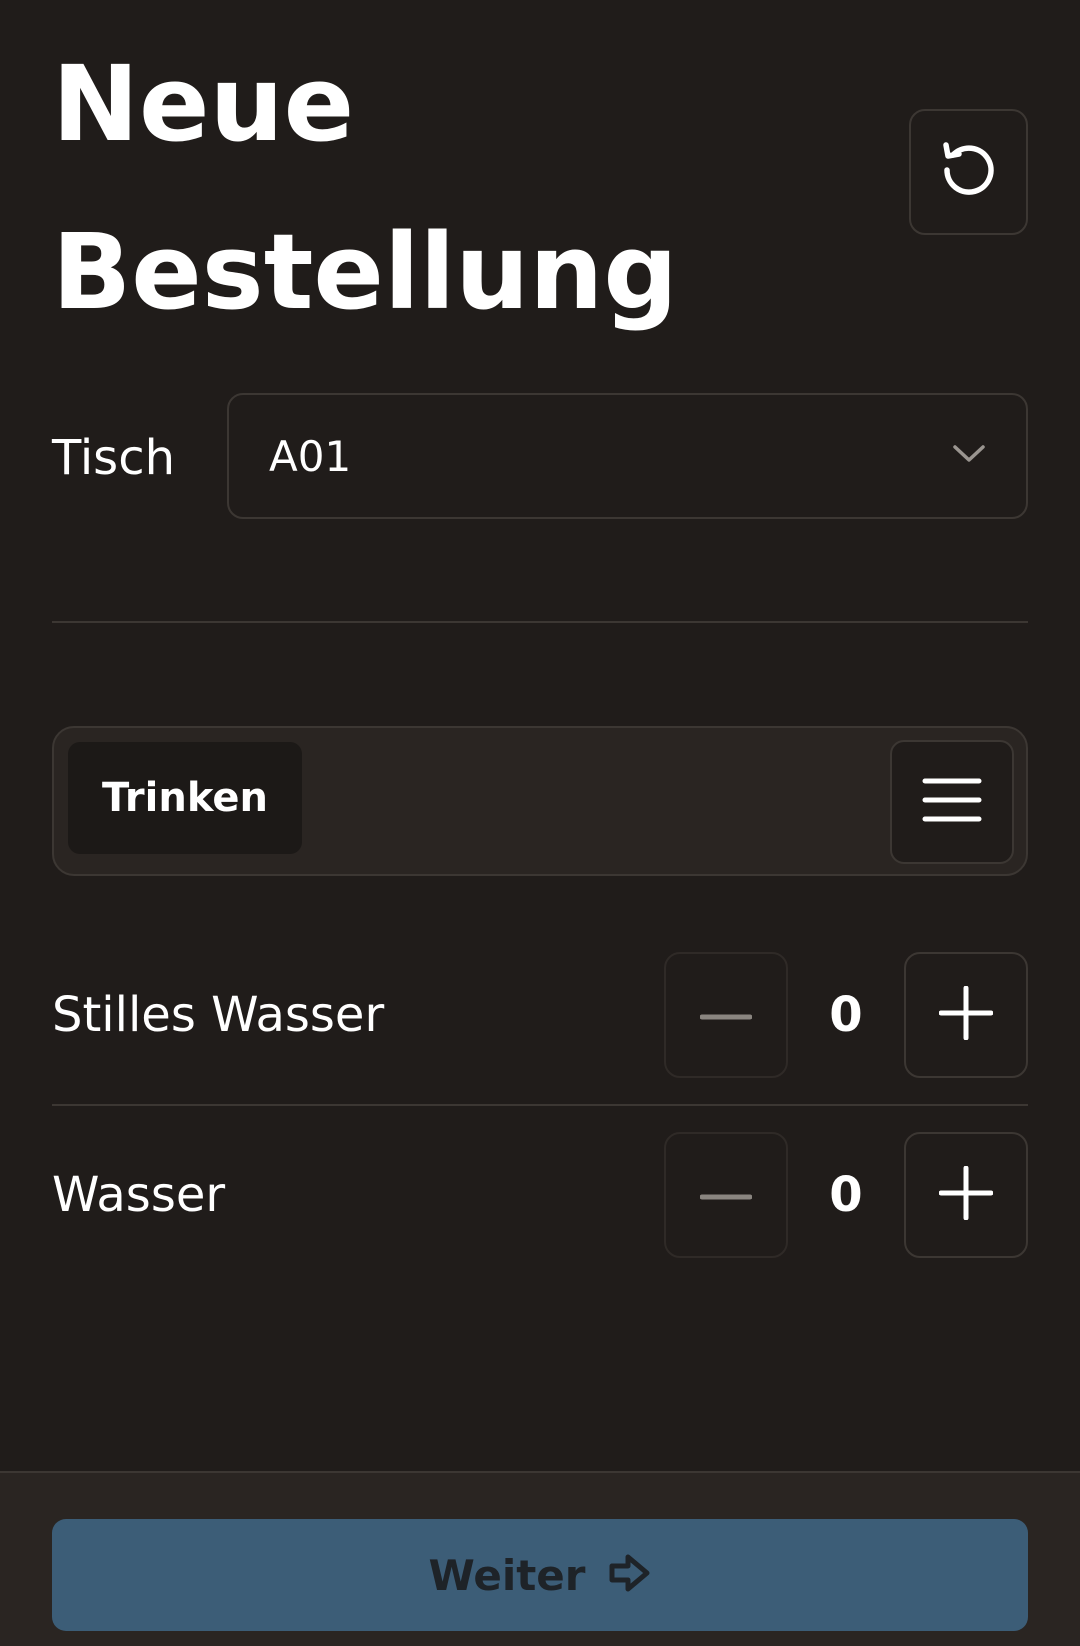  I want to click on category-menu-button, so click(952, 802).